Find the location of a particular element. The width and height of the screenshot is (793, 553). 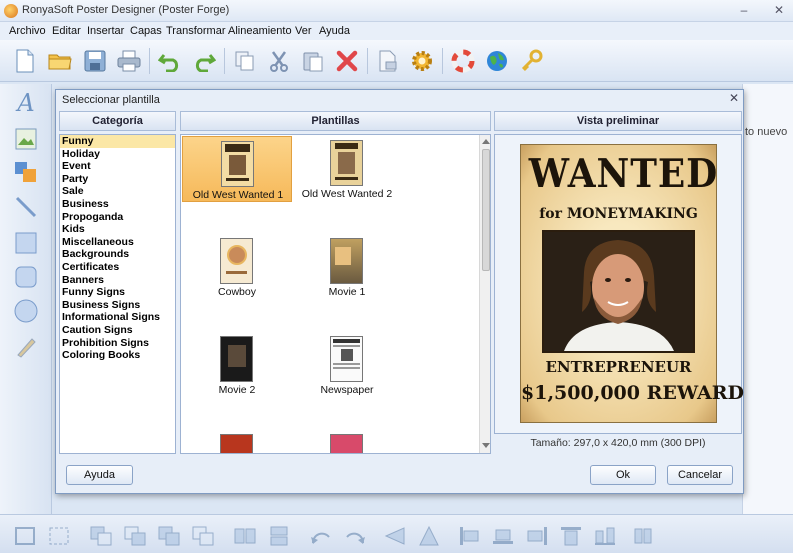

web-globe-icon is located at coordinates (497, 61).